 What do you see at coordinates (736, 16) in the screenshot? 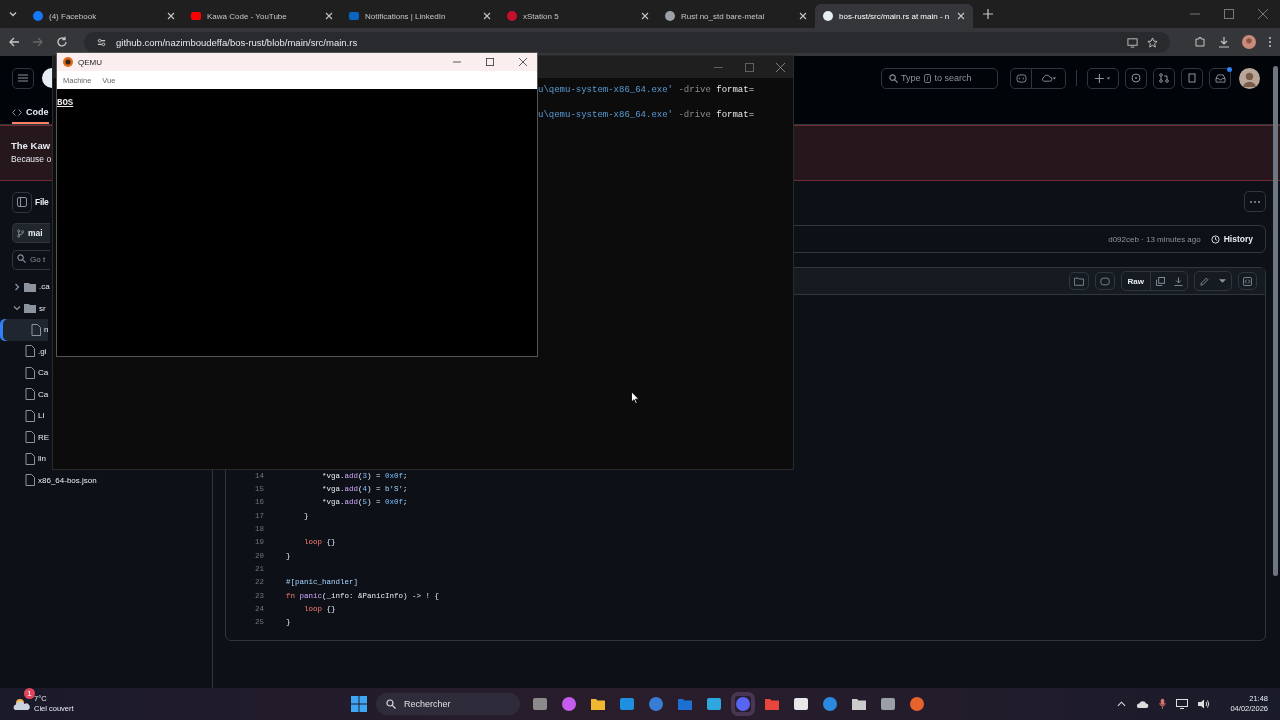
I see `browser-tab: Rust no_std bare-metal` at bounding box center [736, 16].